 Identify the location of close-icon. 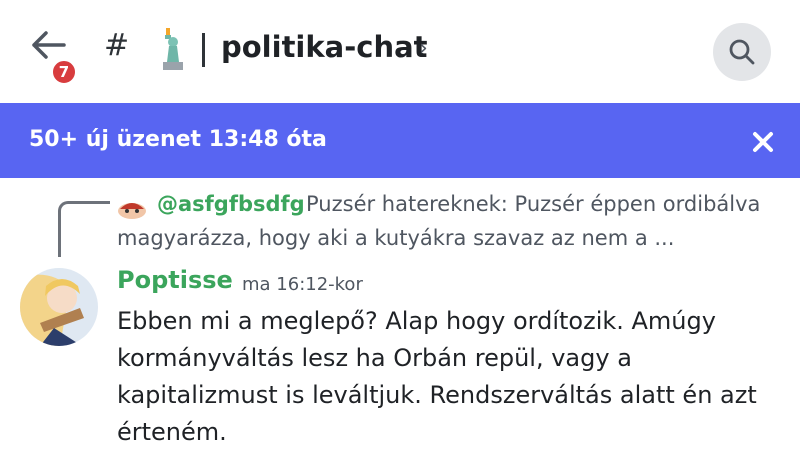
(763, 142).